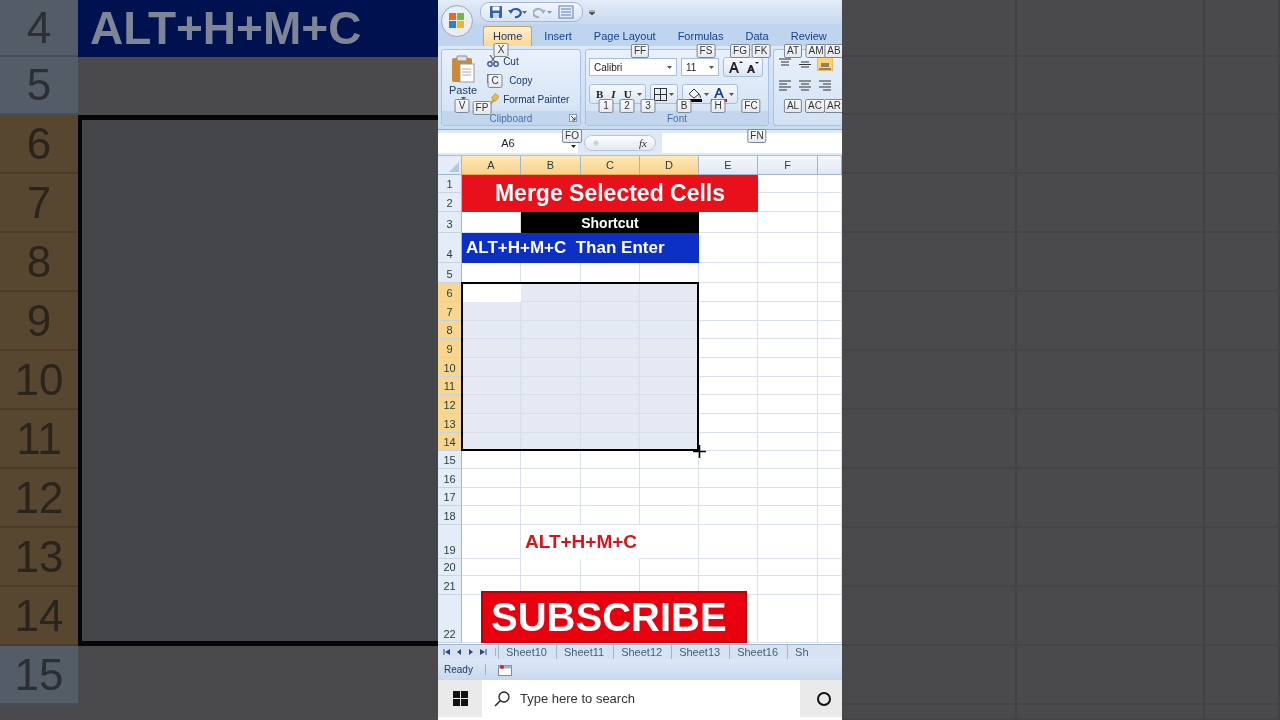  What do you see at coordinates (463, 77) in the screenshot?
I see `paste-button: Paste` at bounding box center [463, 77].